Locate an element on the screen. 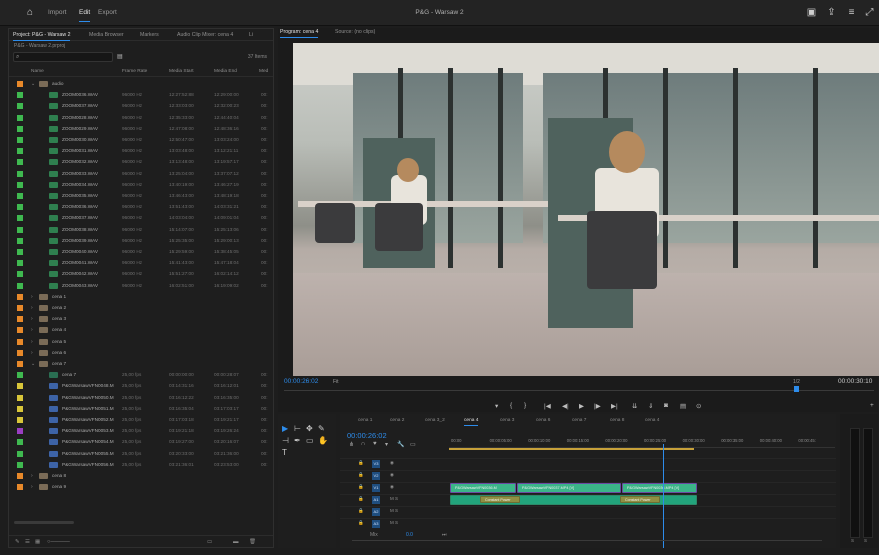  linked-selection-icon: ∩ is located at coordinates (363, 444).